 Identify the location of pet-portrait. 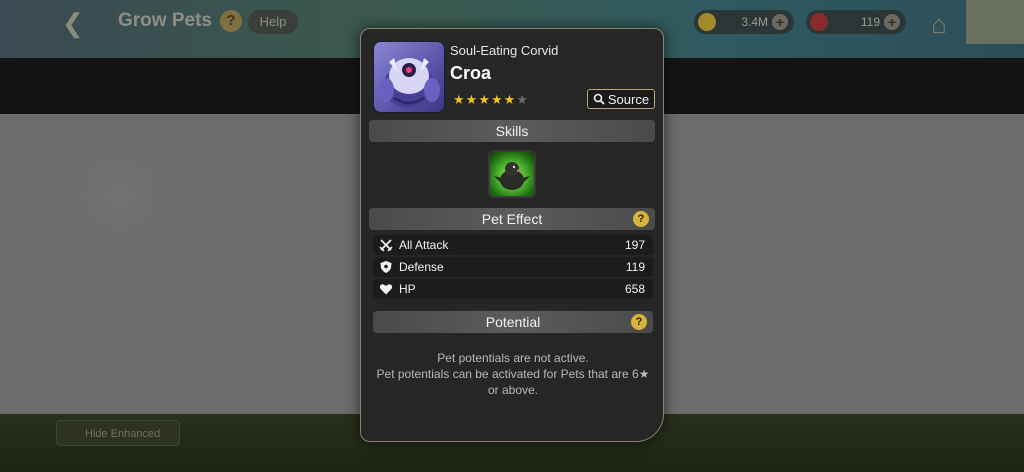
(409, 77).